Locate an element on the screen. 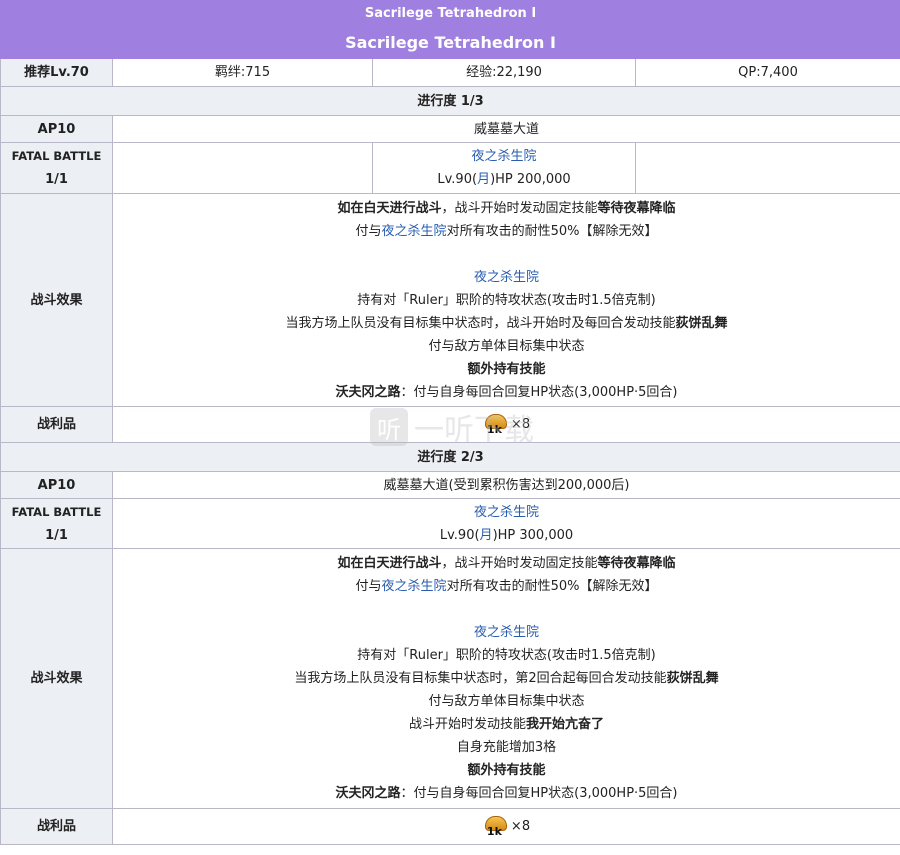 The height and width of the screenshot is (855, 900). exp-value: 经验:22,190 is located at coordinates (504, 72).